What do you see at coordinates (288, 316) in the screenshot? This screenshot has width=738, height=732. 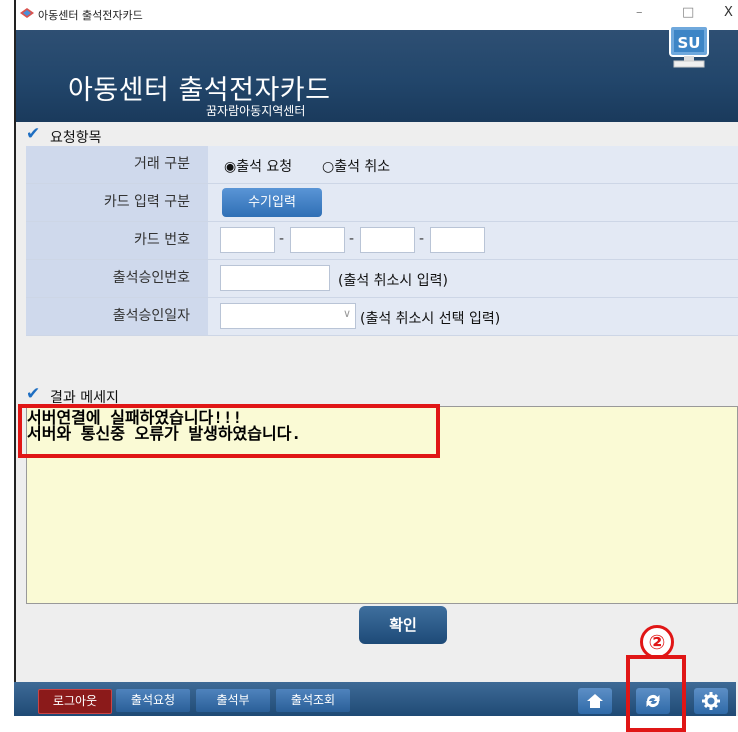 I see `approval-date-select: ∨` at bounding box center [288, 316].